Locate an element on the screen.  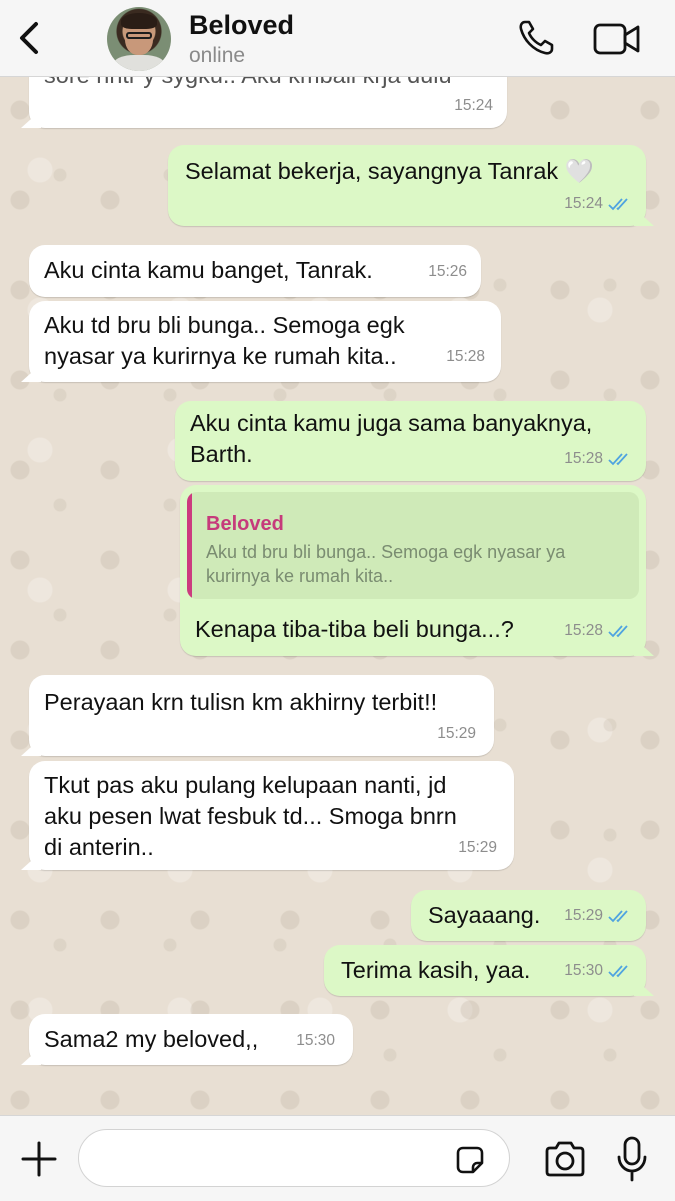
message-incoming: Sama2 my beloved,, 15:30 is located at coordinates (191, 1039).